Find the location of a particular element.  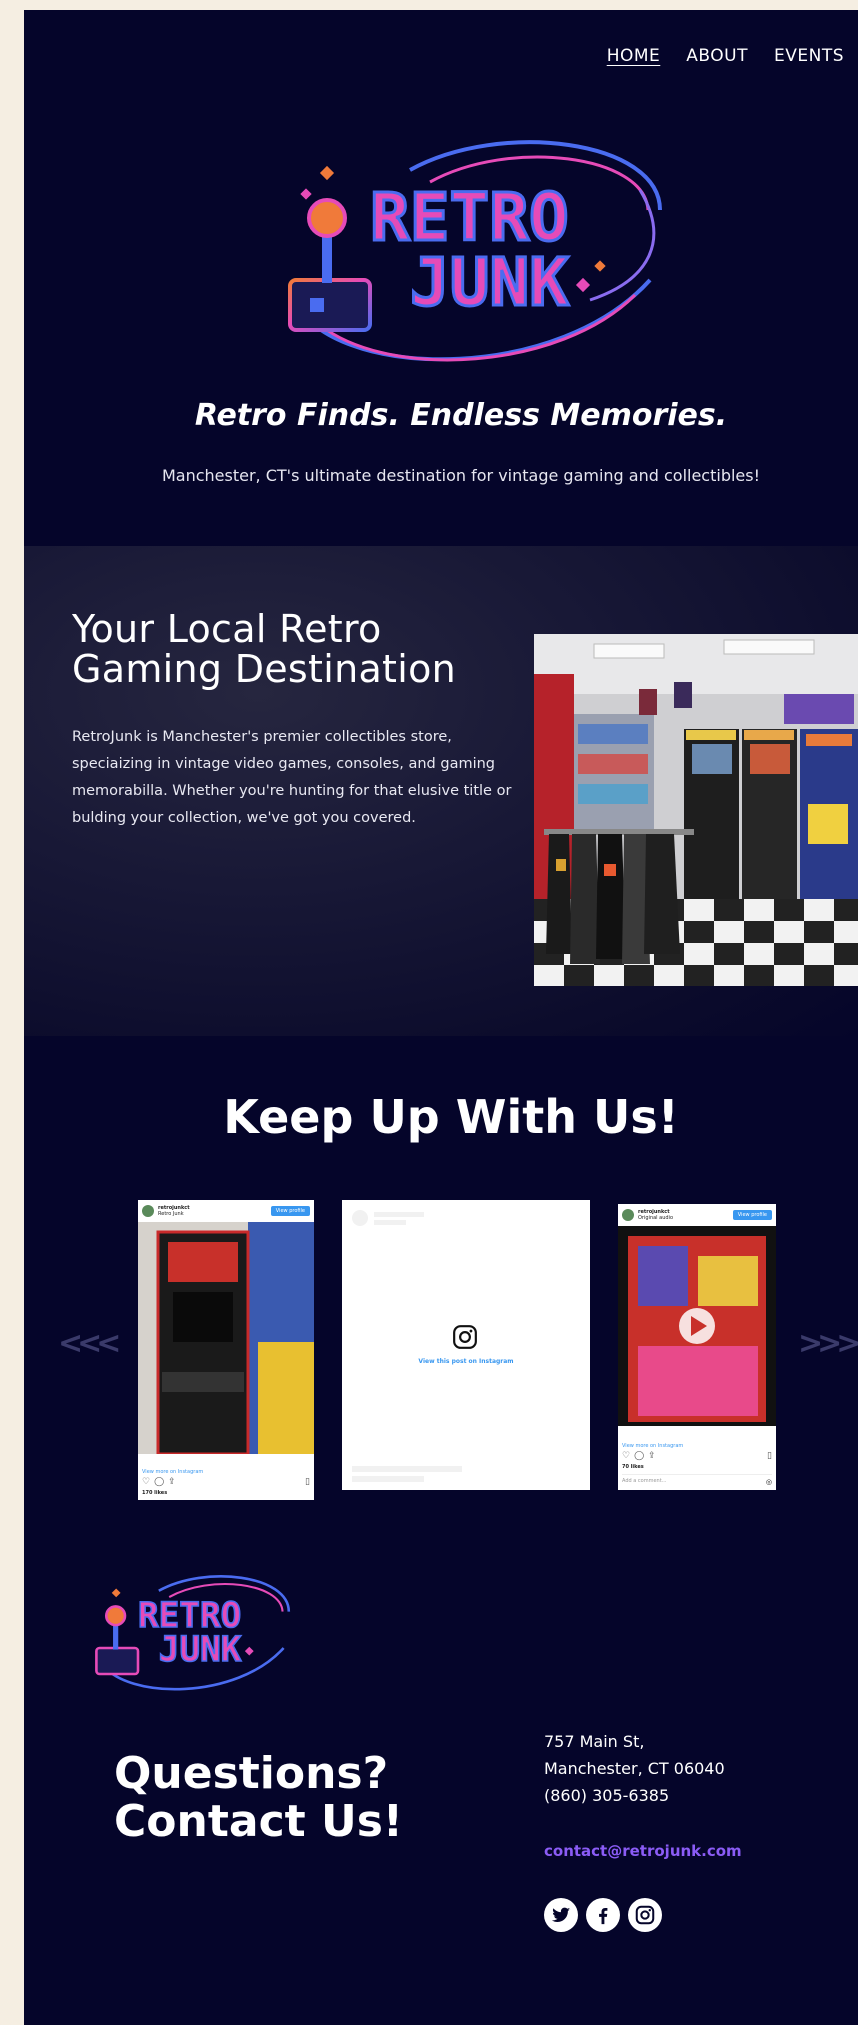

facebook-icon is located at coordinates (603, 1915).